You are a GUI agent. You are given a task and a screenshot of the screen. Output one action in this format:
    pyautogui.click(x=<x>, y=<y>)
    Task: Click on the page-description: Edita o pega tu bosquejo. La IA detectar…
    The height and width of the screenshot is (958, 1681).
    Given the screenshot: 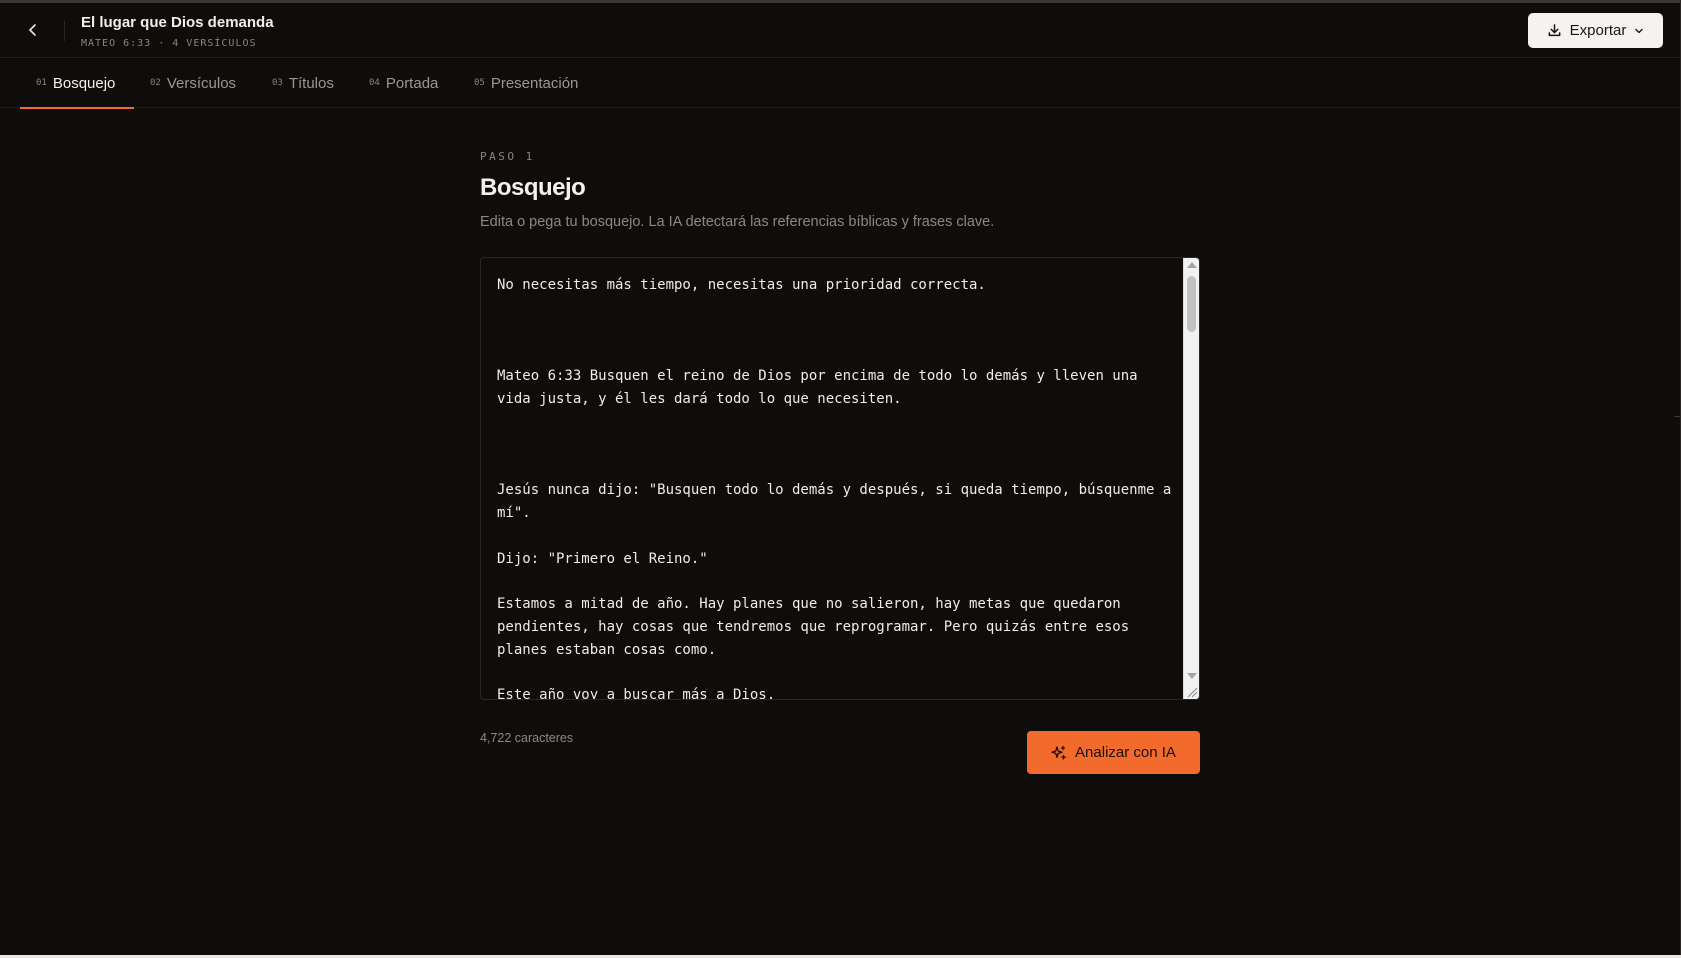 What is the action you would take?
    pyautogui.click(x=737, y=222)
    